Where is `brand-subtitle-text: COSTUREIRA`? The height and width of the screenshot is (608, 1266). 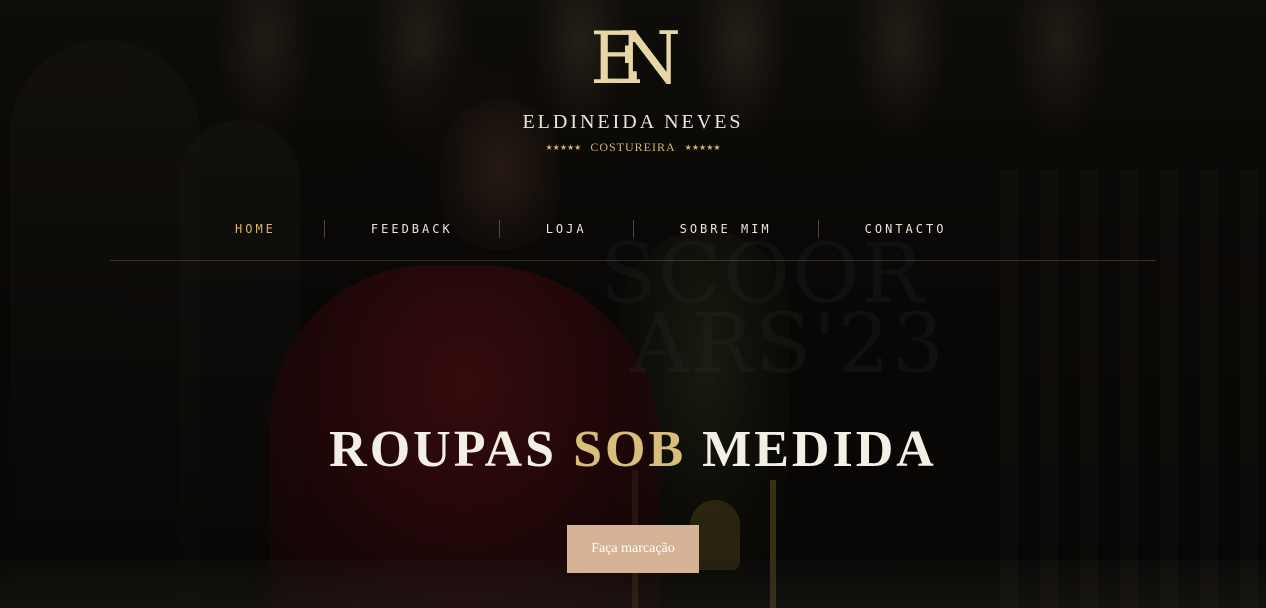
brand-subtitle-text: COSTUREIRA is located at coordinates (633, 147).